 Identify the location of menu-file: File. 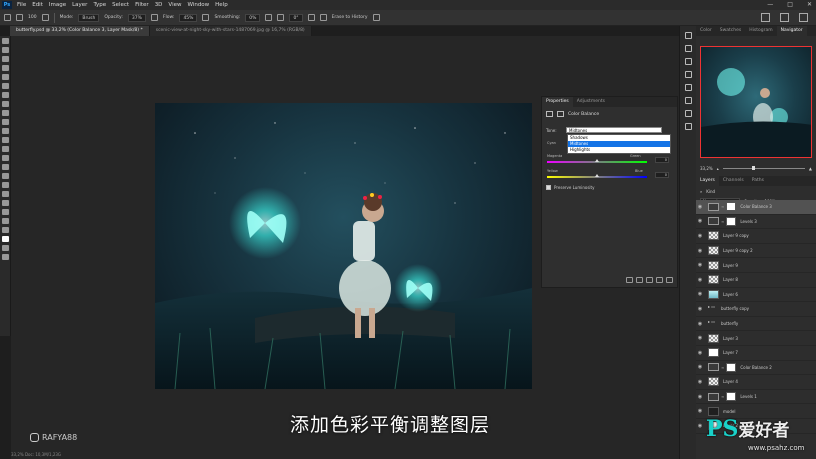
(21, 5).